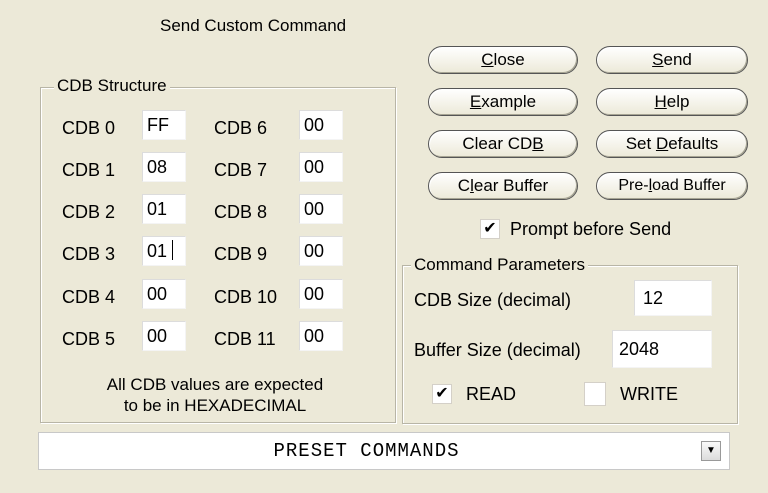  I want to click on write-checkbox, so click(595, 394).